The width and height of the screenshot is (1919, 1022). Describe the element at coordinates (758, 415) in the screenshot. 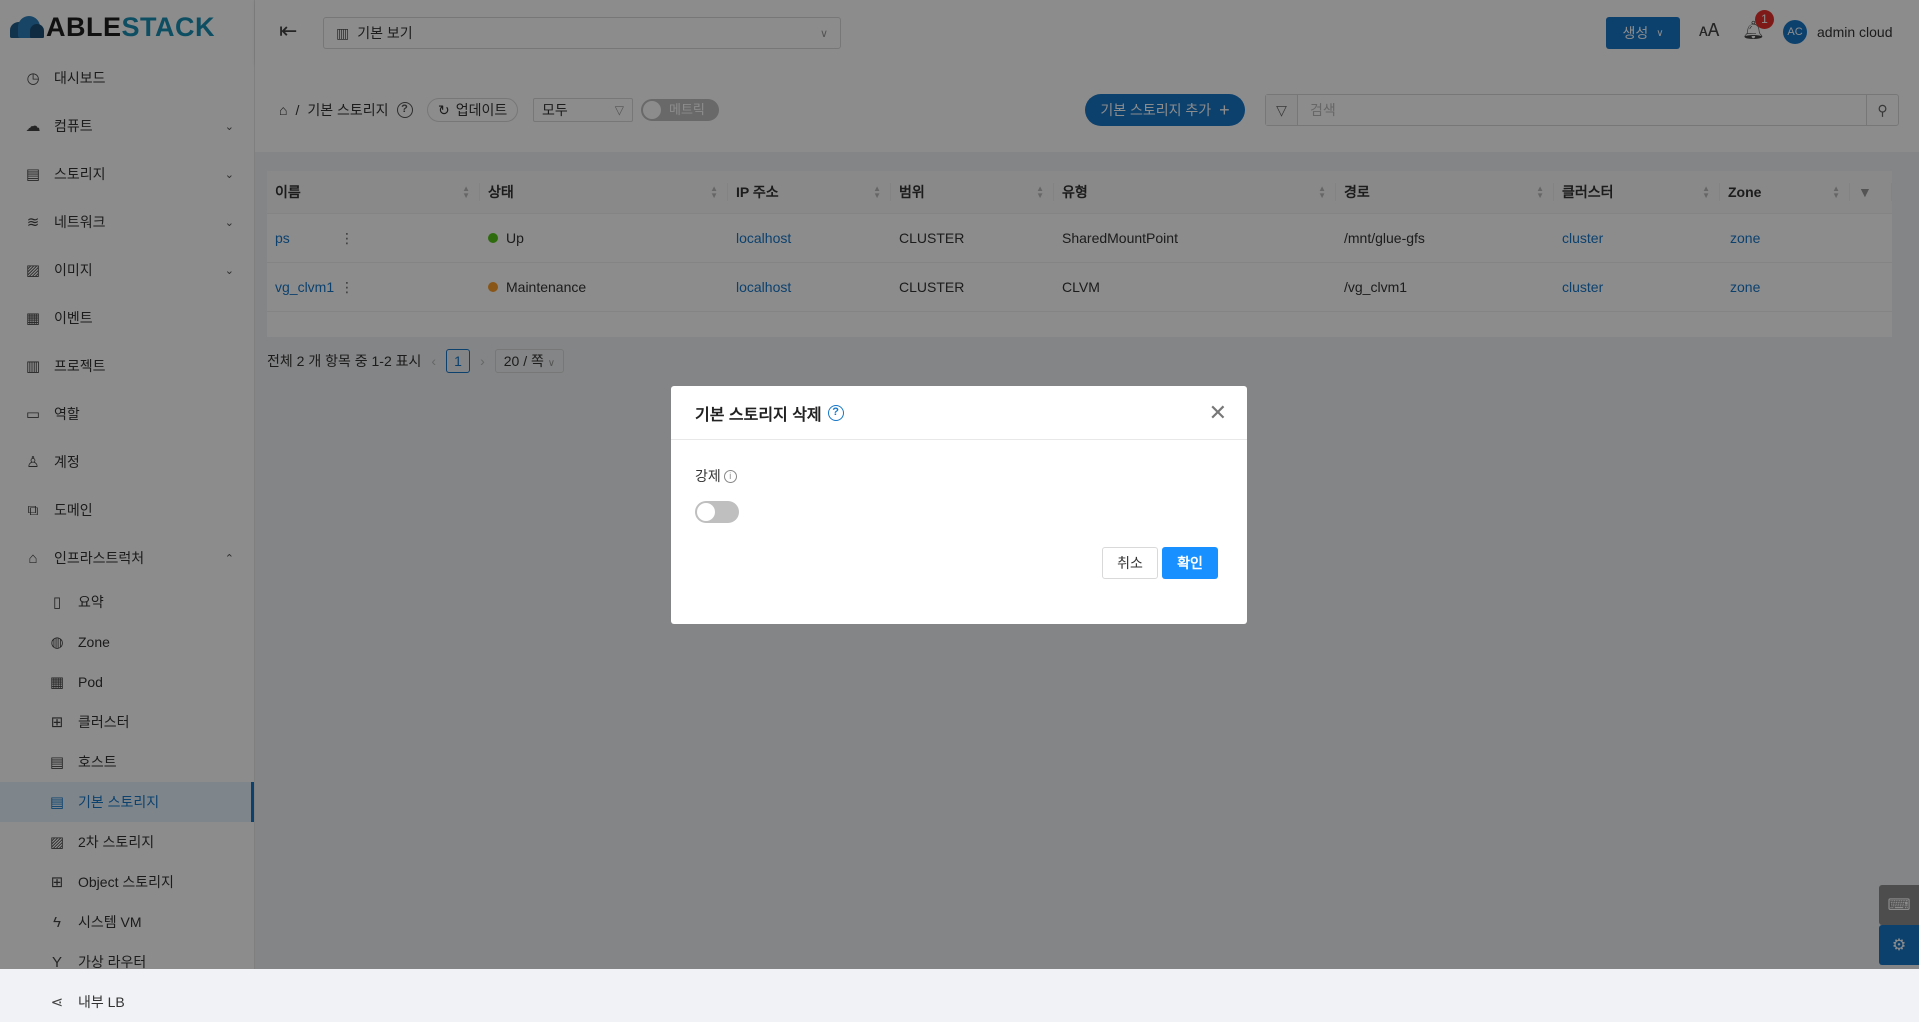

I see `modal-title: 기본 스토리지 삭제` at that location.